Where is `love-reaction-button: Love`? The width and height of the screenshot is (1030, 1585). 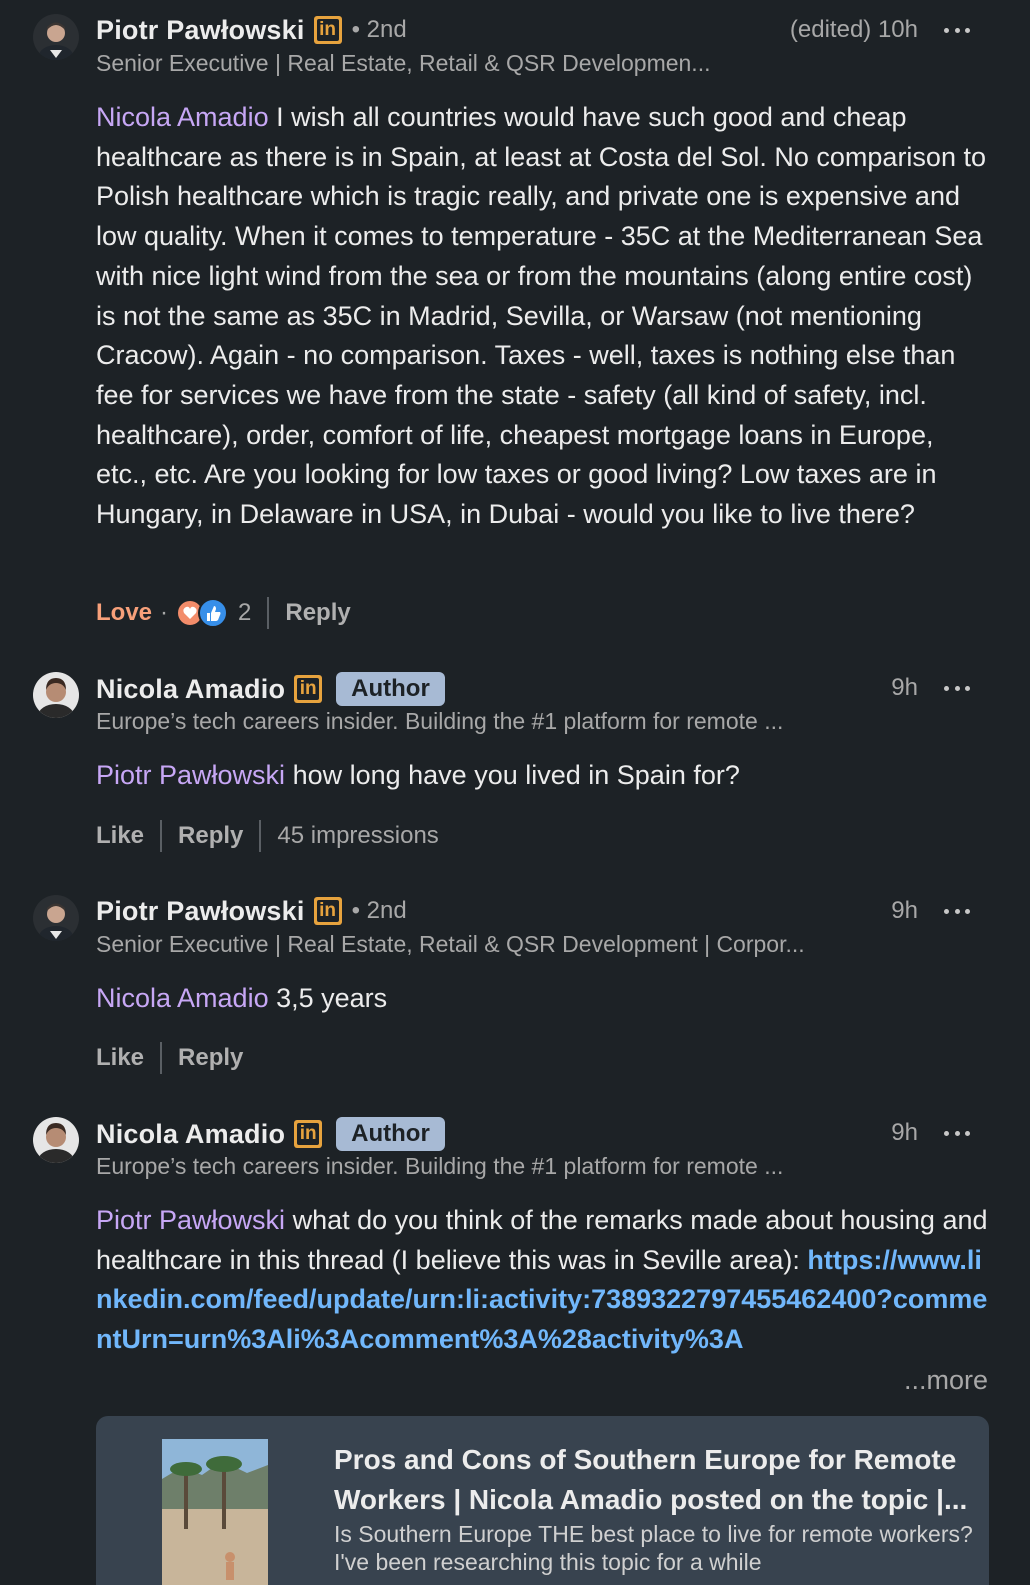 love-reaction-button: Love is located at coordinates (124, 613).